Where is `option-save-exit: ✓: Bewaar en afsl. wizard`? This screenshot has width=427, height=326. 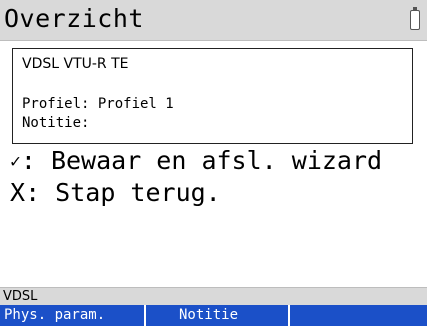
option-save-exit: ✓: Bewaar en afsl. wizard is located at coordinates (196, 161).